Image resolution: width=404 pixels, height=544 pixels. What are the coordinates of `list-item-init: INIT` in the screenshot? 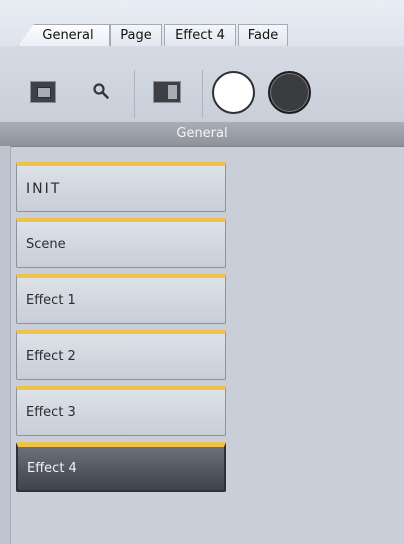 It's located at (121, 187).